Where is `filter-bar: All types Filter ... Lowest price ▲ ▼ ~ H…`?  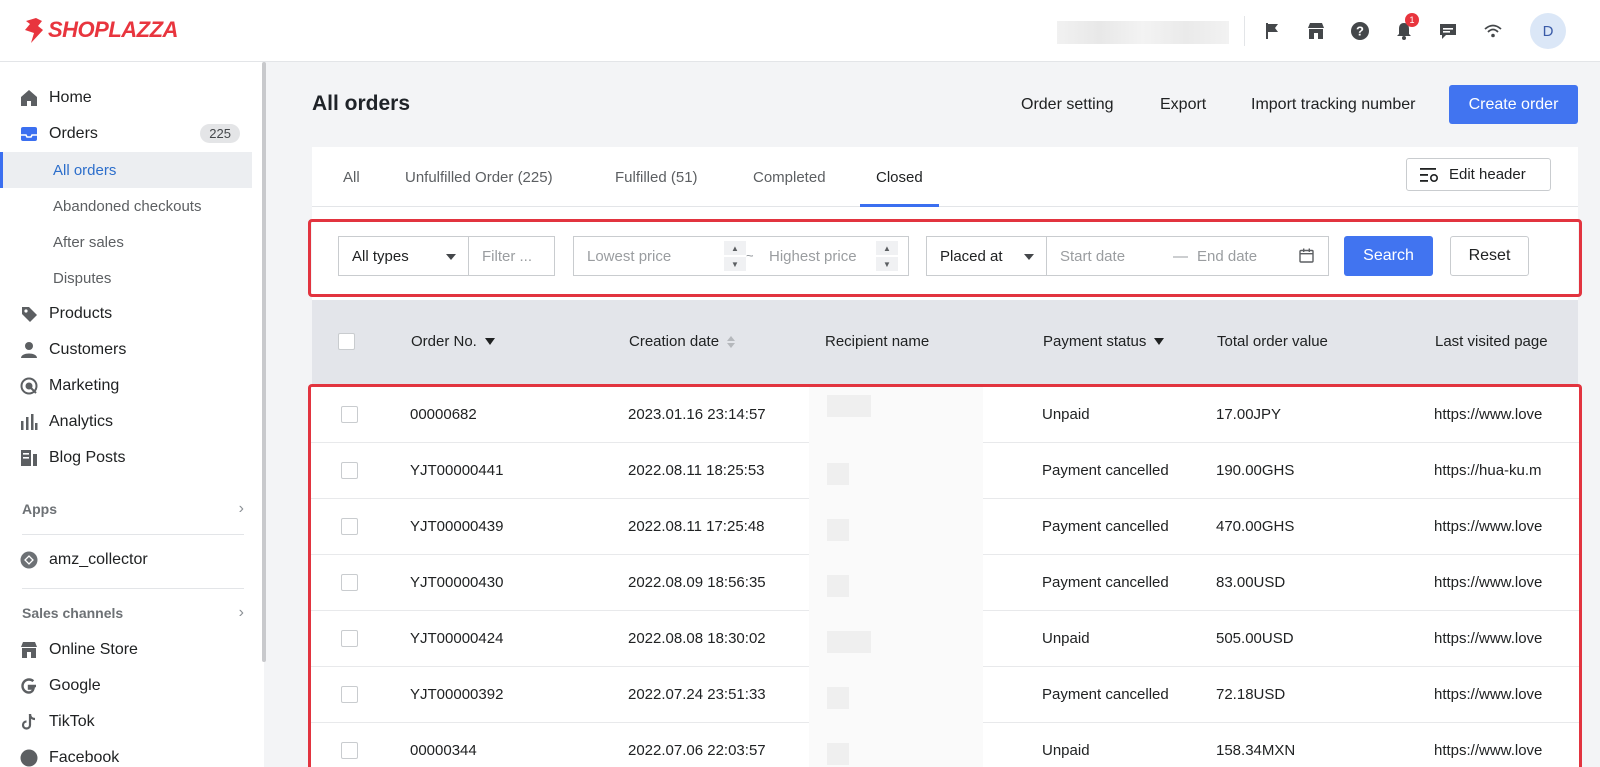 filter-bar: All types Filter ... Lowest price ▲ ▼ ~ H… is located at coordinates (945, 258).